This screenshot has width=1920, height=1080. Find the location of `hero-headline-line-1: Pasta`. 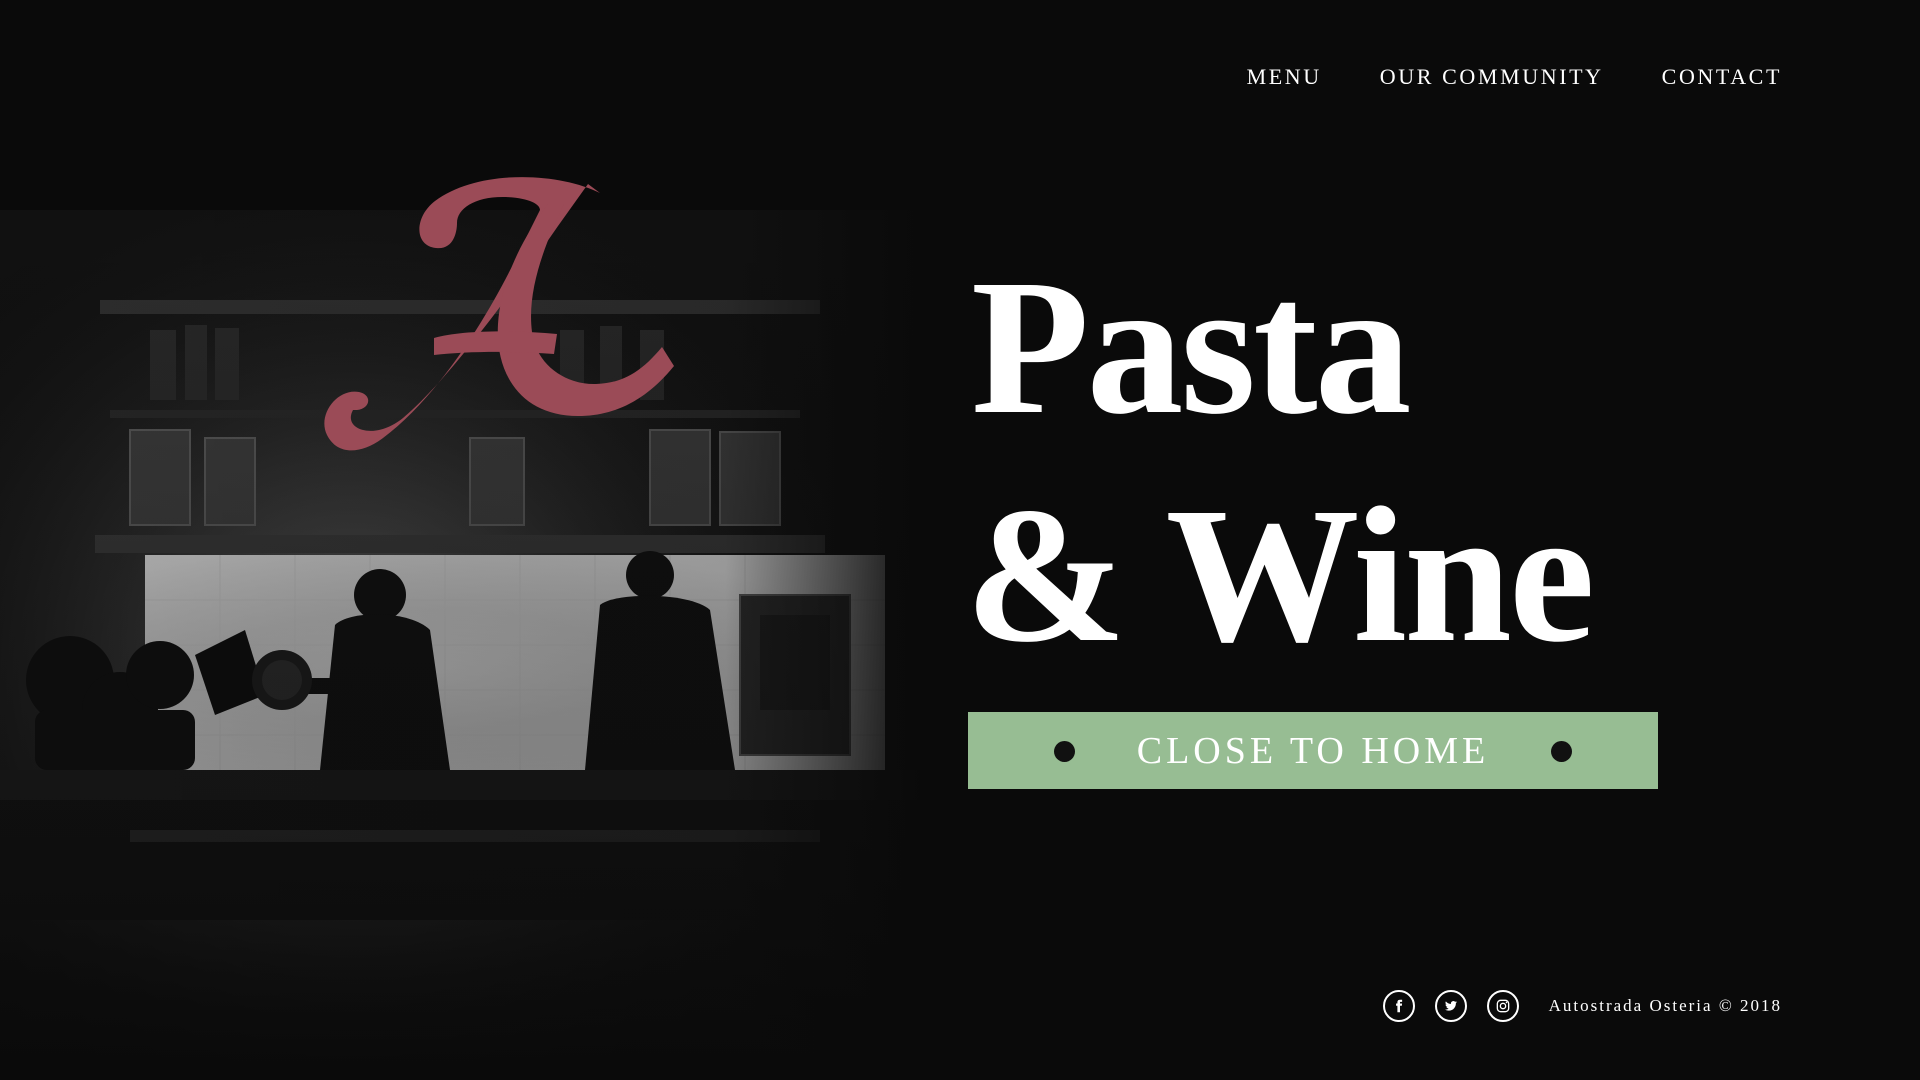

hero-headline-line-1: Pasta is located at coordinates (1191, 346).